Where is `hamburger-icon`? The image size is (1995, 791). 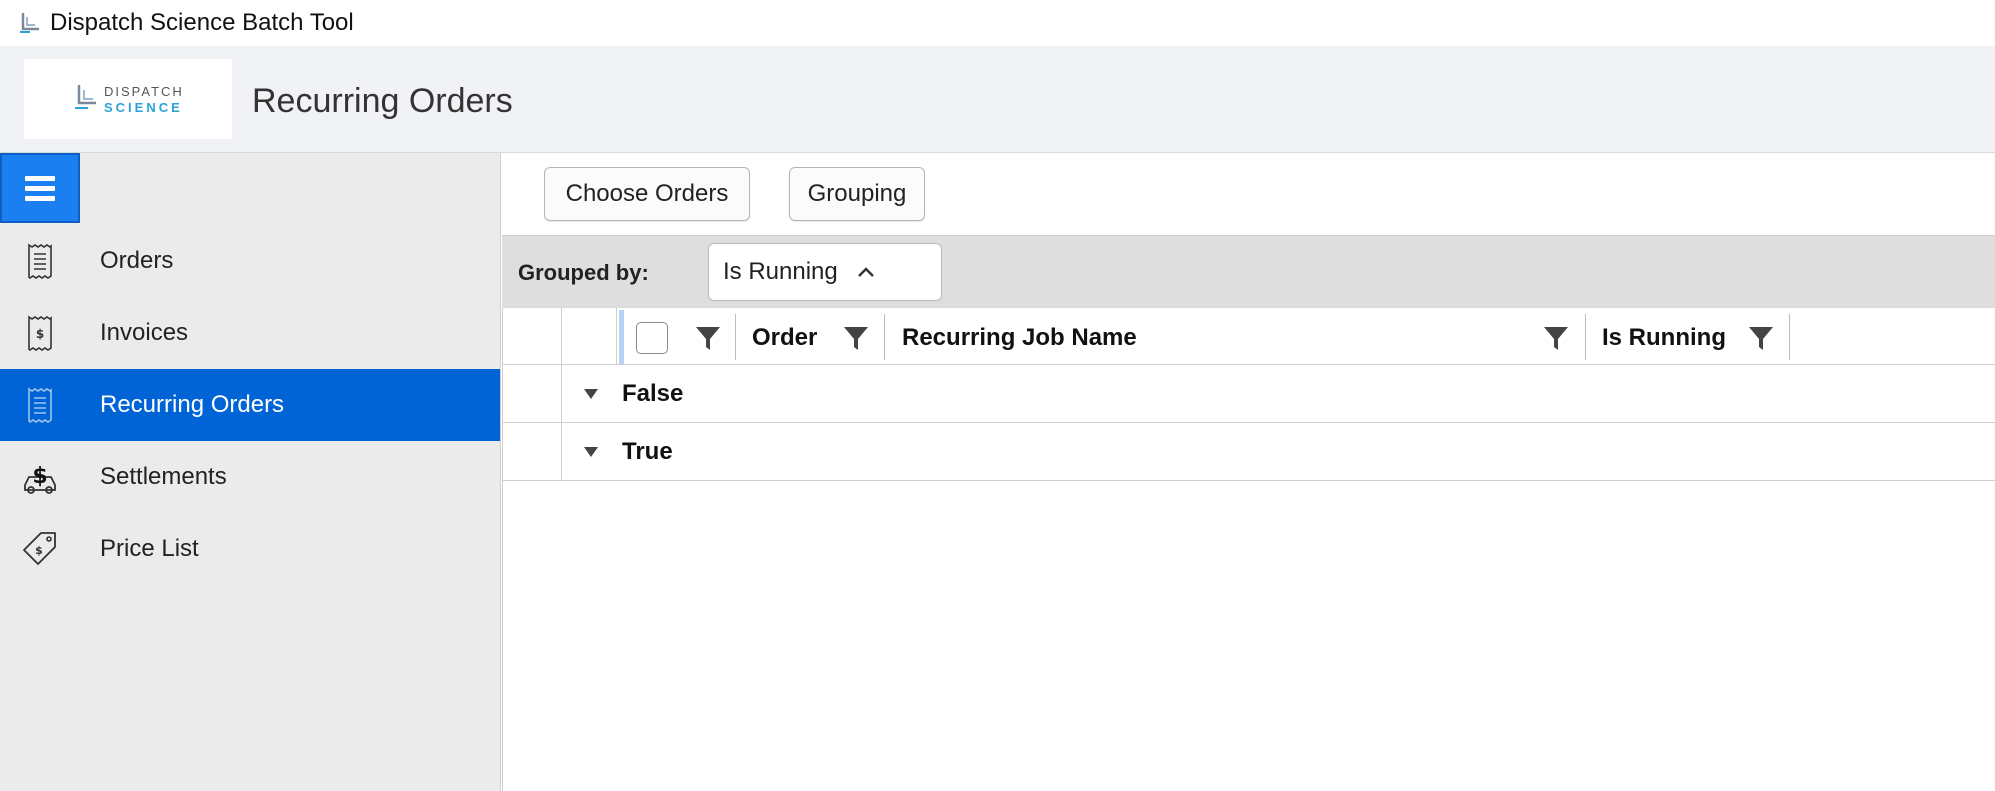 hamburger-icon is located at coordinates (40, 188).